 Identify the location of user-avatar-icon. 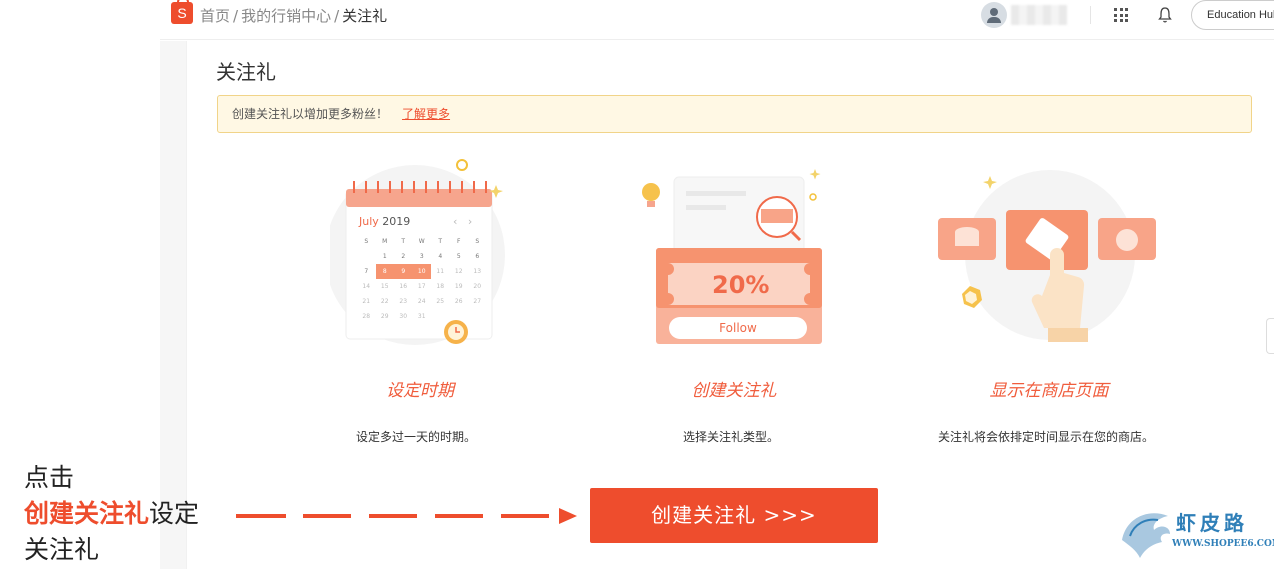
(994, 15).